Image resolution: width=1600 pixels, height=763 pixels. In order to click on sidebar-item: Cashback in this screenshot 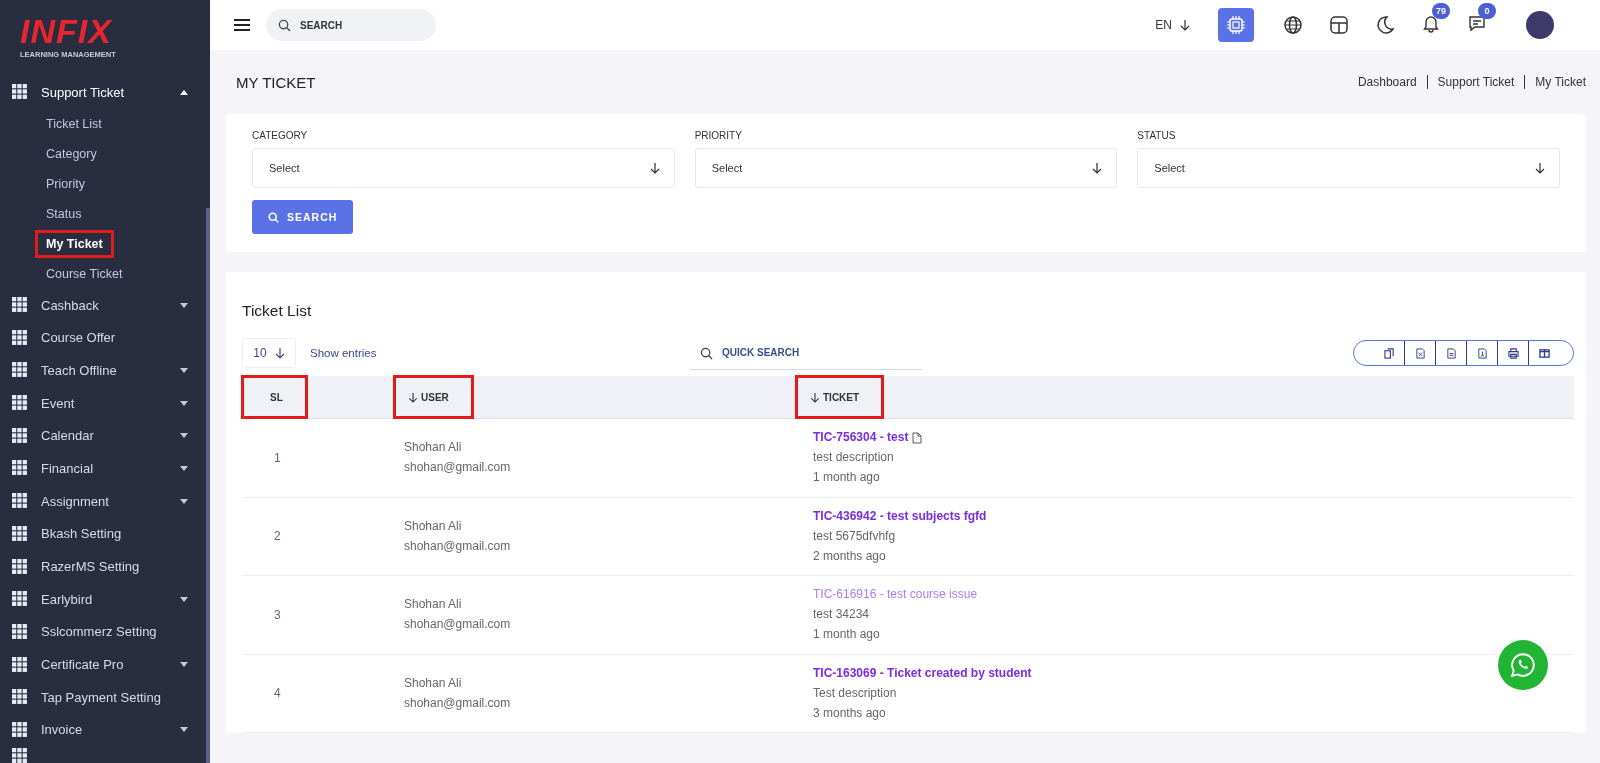, I will do `click(105, 305)`.